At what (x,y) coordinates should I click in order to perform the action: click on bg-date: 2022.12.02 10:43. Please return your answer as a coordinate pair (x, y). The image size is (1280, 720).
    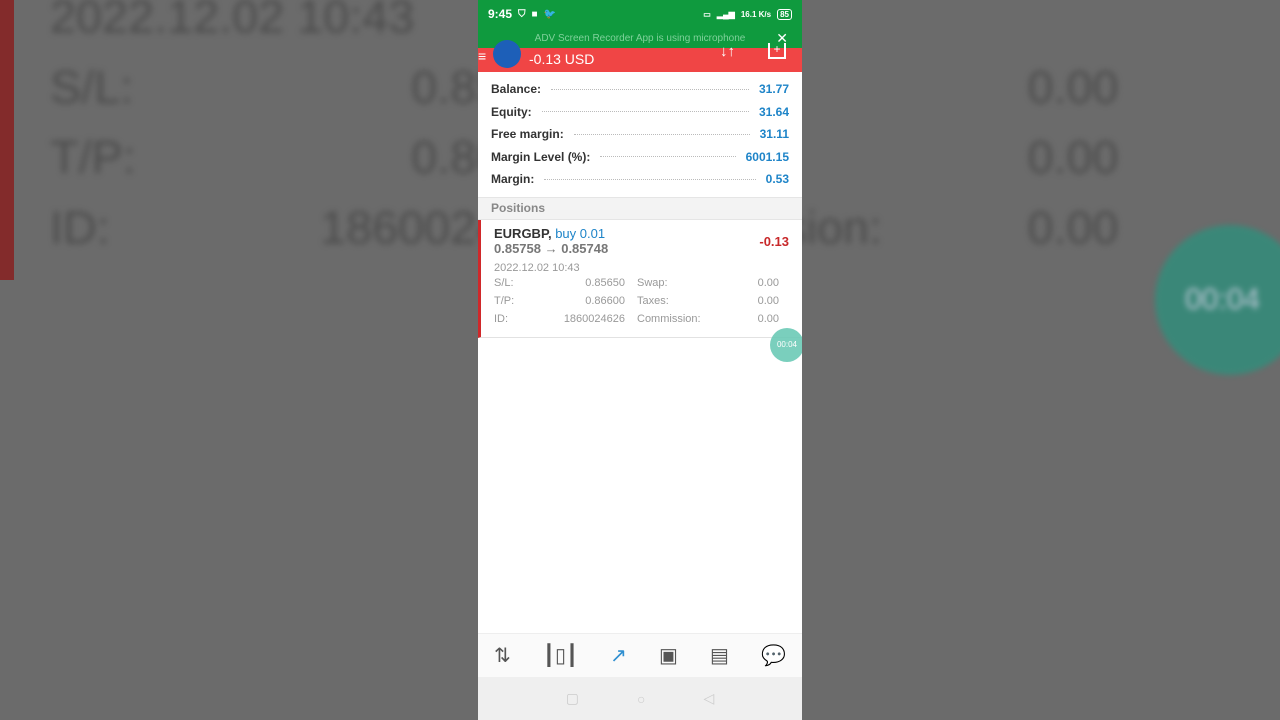
    Looking at the image, I should click on (232, 22).